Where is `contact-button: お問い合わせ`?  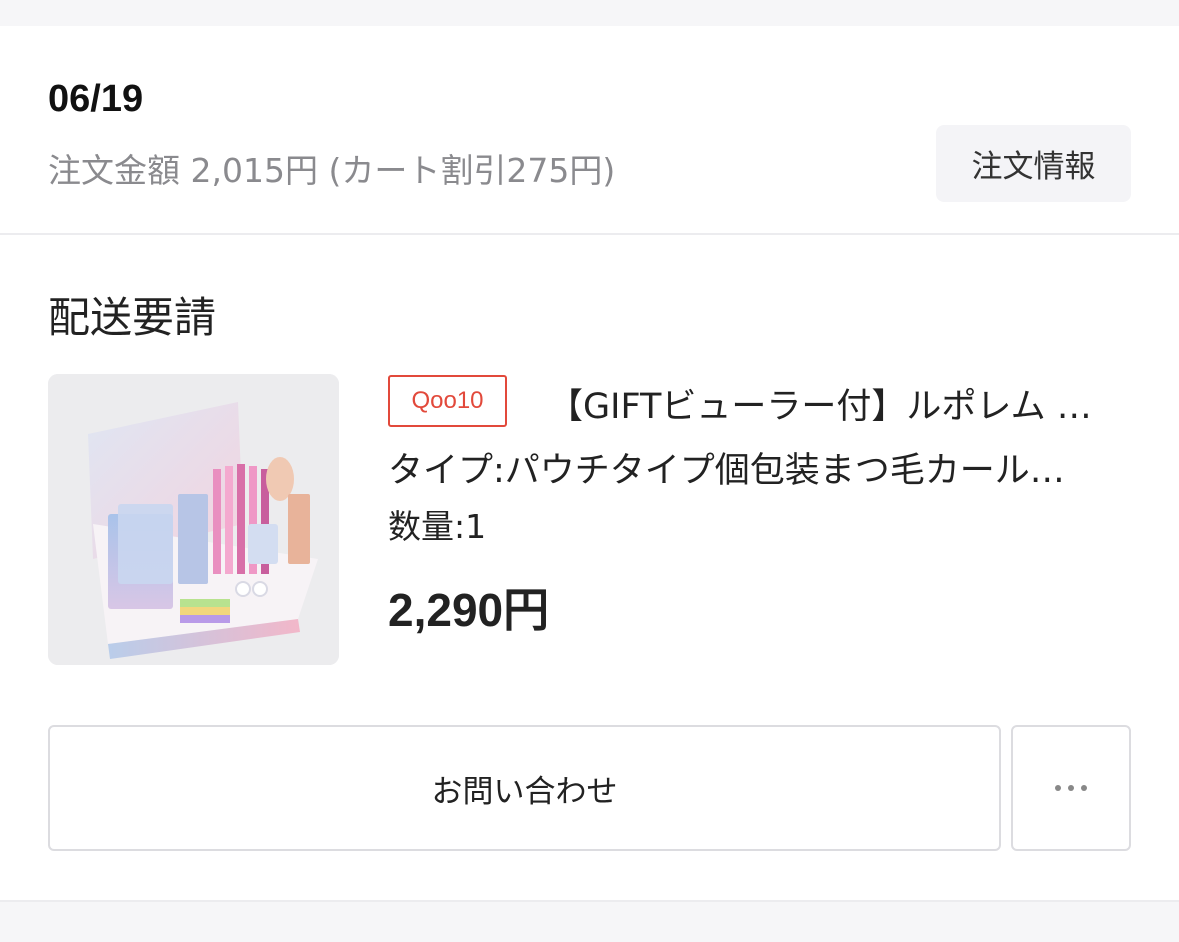 contact-button: お問い合わせ is located at coordinates (524, 788).